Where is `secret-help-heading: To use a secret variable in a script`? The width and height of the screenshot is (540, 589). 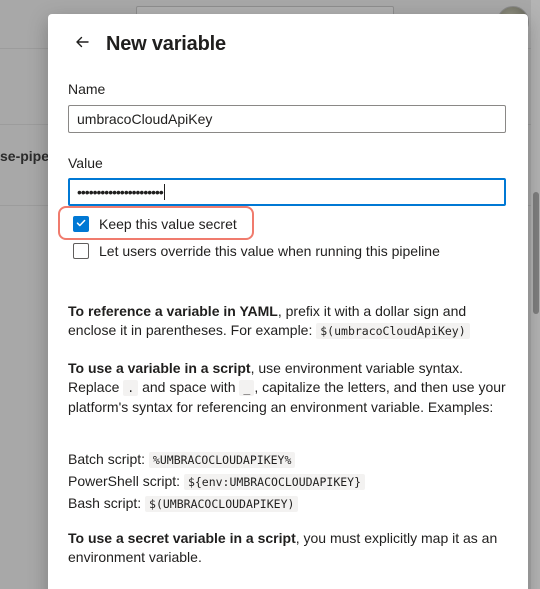 secret-help-heading: To use a secret variable in a script is located at coordinates (182, 538).